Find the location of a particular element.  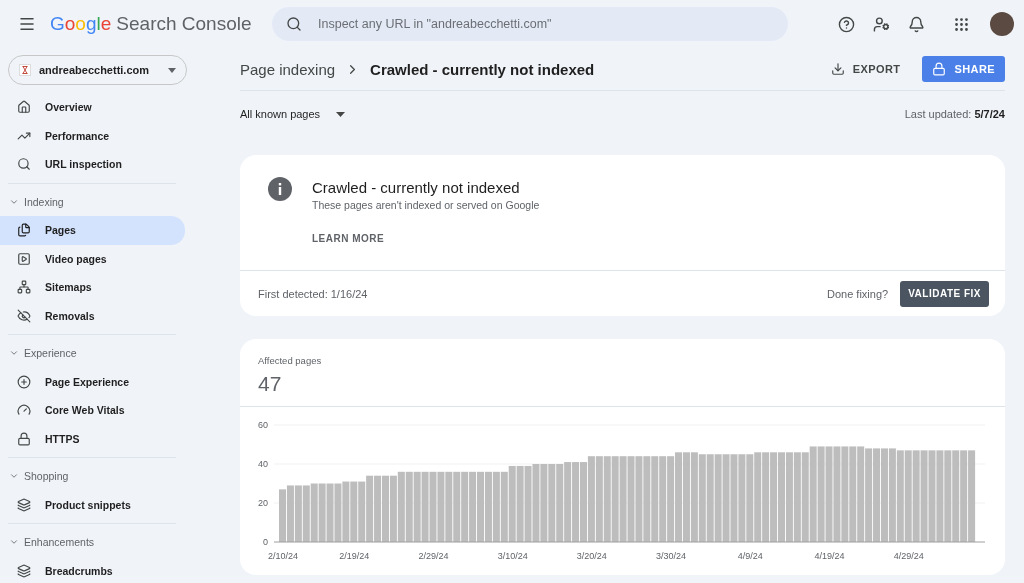

section-header: Experience is located at coordinates (41, 353).